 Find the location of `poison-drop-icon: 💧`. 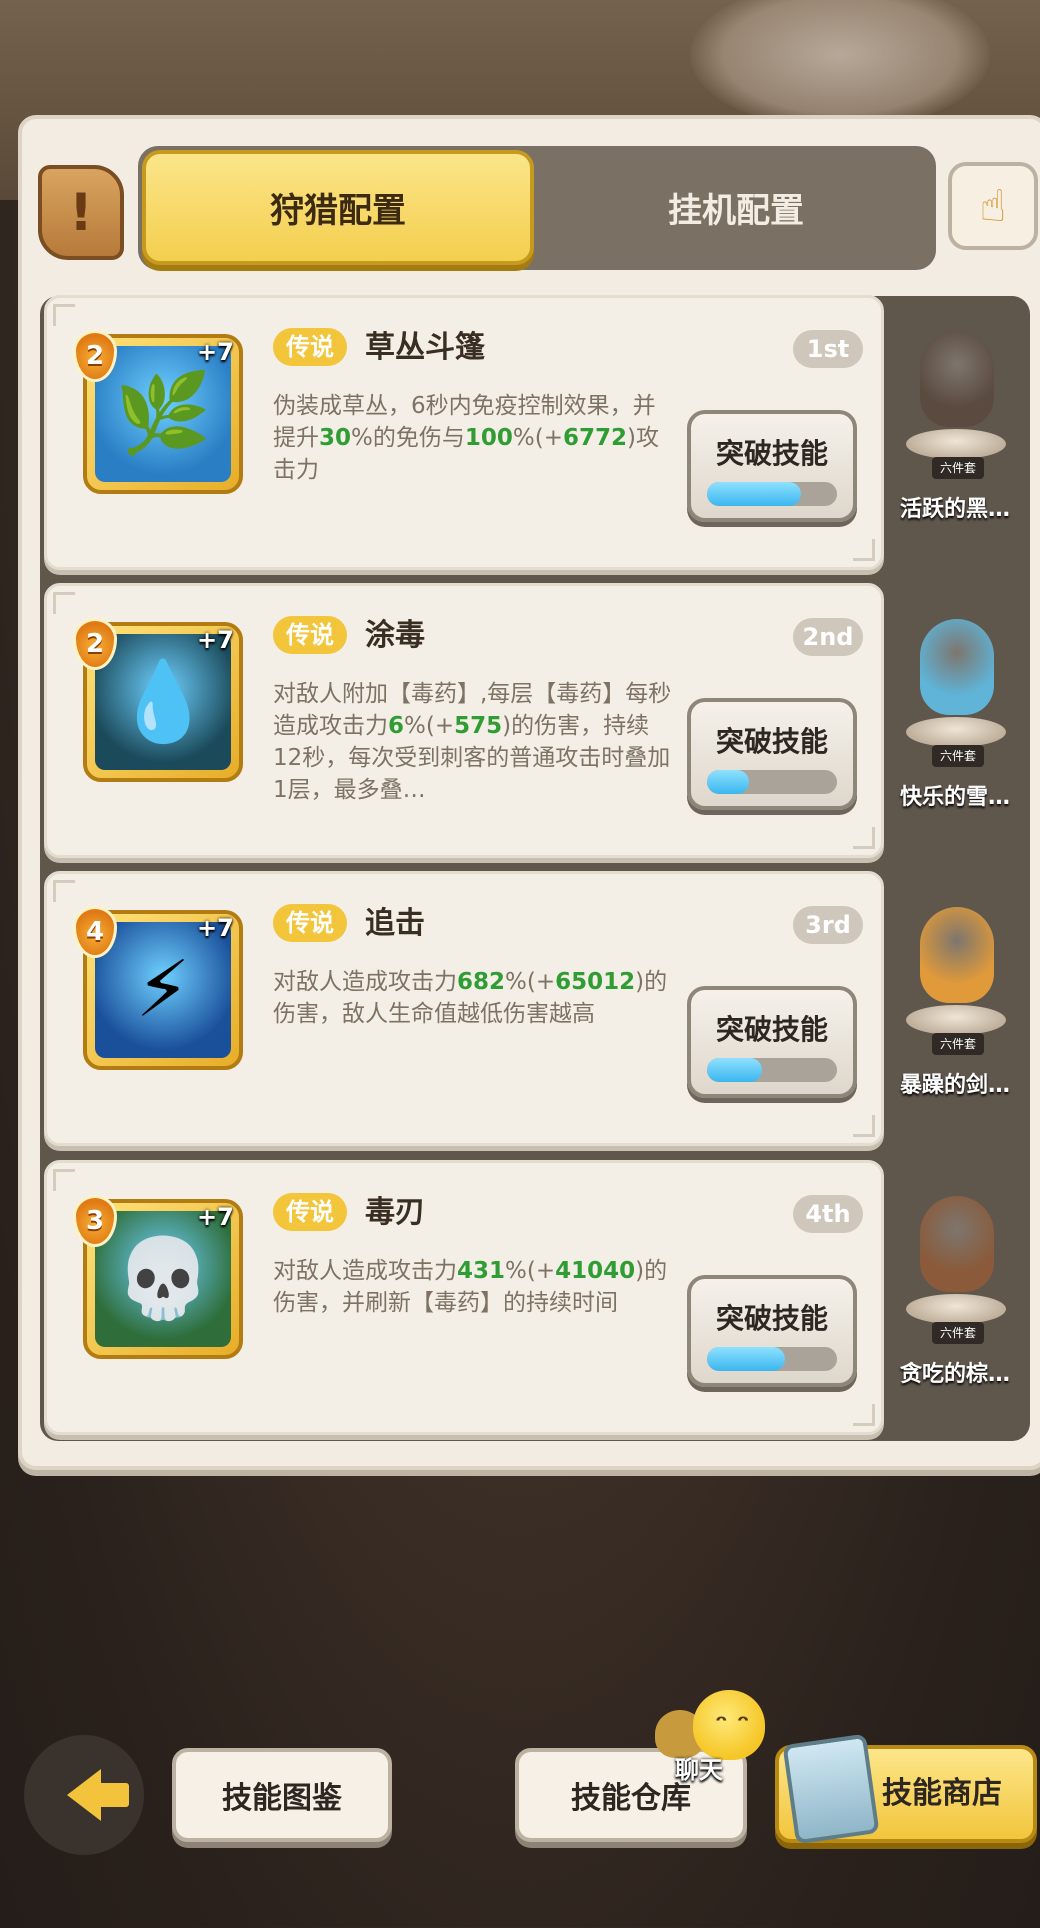

poison-drop-icon: 💧 is located at coordinates (163, 702).